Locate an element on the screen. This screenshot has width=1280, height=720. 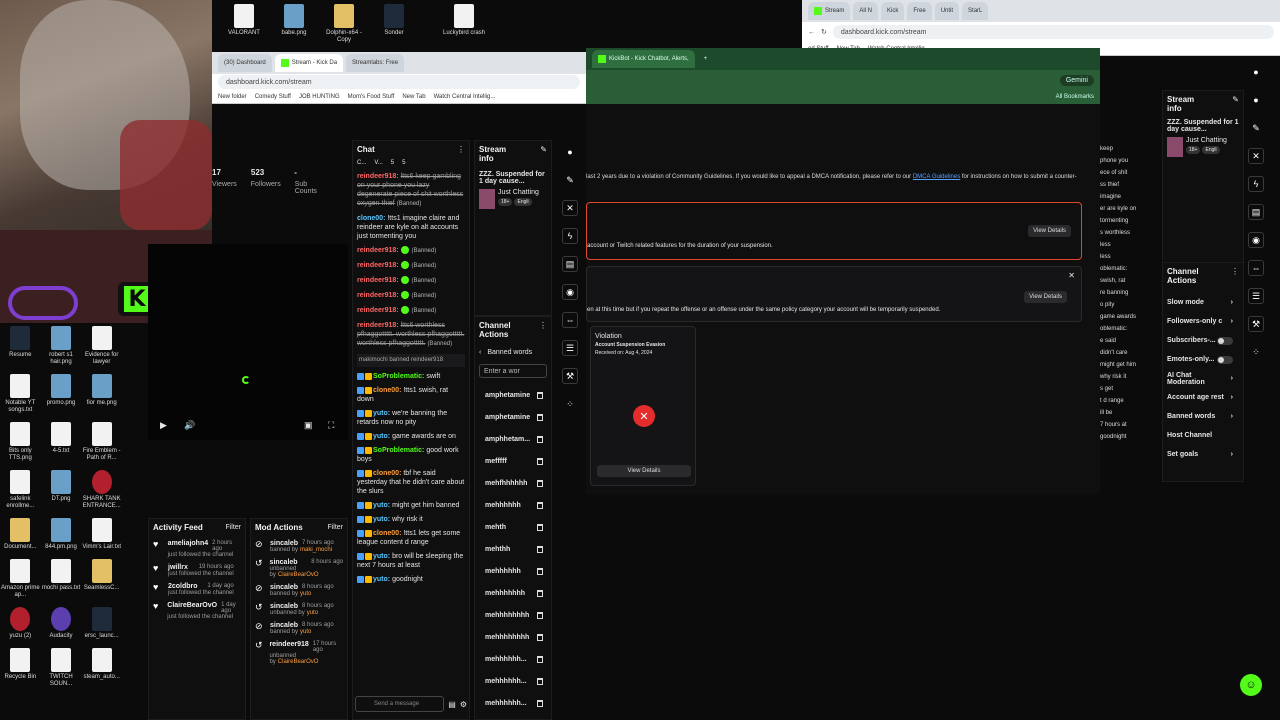
desktop-icon: 844.pm.png is located at coordinates (61, 534).